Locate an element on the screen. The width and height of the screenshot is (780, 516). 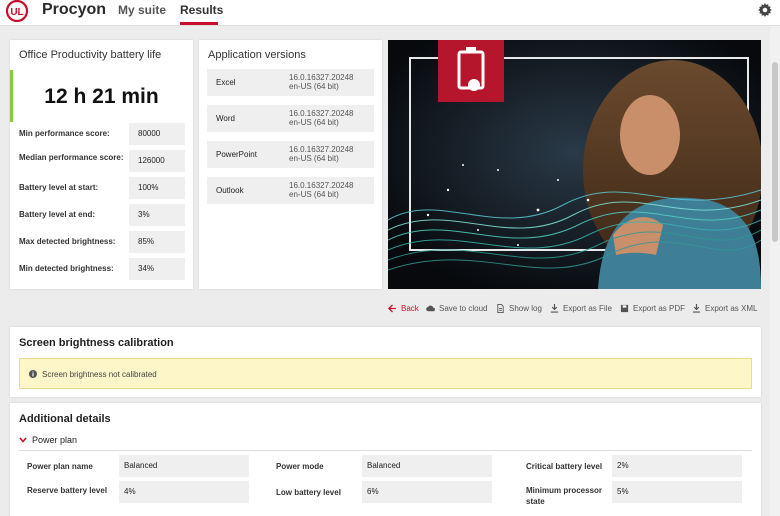
power-plan-row: Minimum processor state 5% is located at coordinates (646, 493).